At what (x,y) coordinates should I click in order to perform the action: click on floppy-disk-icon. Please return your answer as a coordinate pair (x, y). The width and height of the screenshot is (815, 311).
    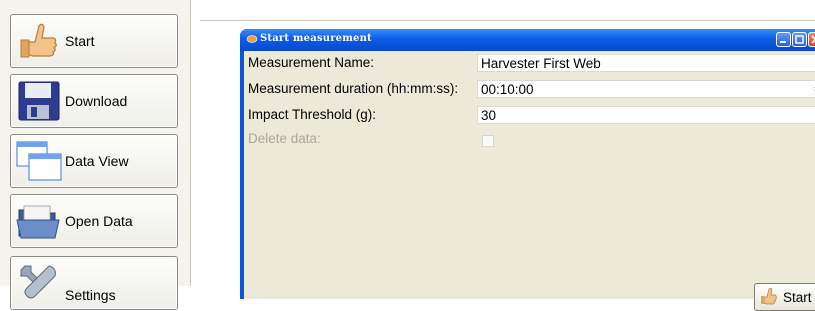
    Looking at the image, I should click on (39, 101).